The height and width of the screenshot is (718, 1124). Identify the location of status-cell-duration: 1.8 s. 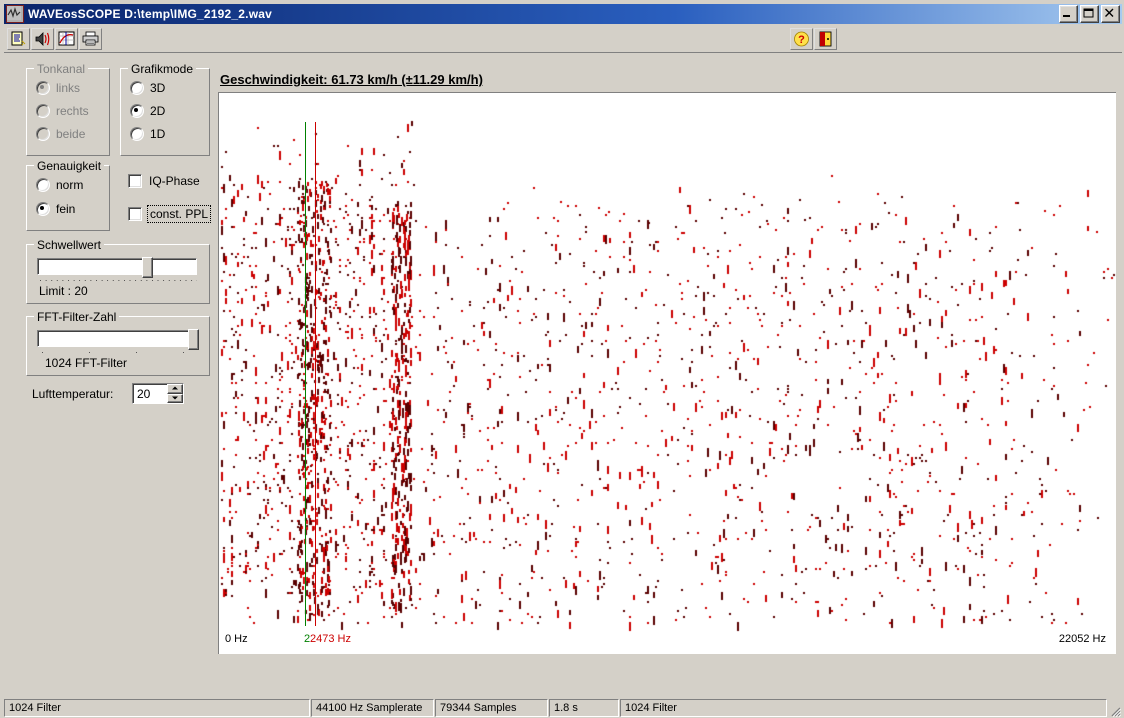
(584, 708).